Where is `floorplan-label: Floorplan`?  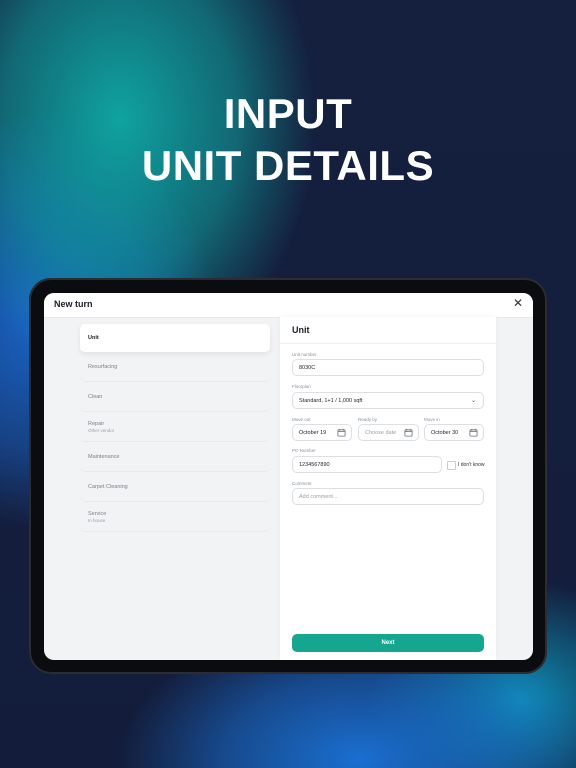 floorplan-label: Floorplan is located at coordinates (301, 386).